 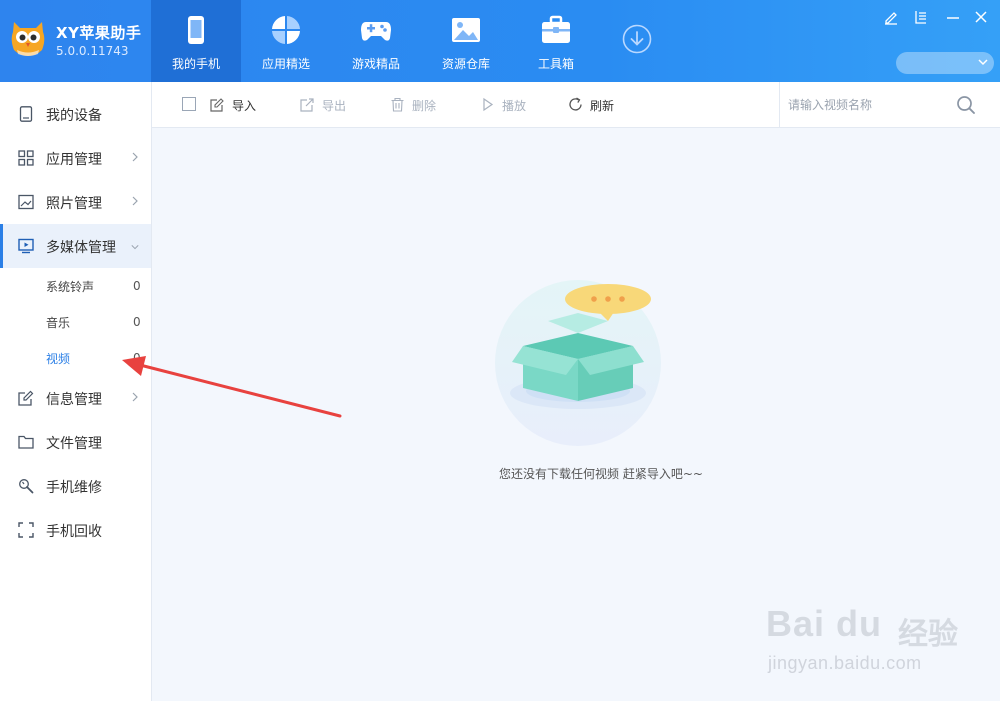 I want to click on skin-edit-icon, so click(x=891, y=17).